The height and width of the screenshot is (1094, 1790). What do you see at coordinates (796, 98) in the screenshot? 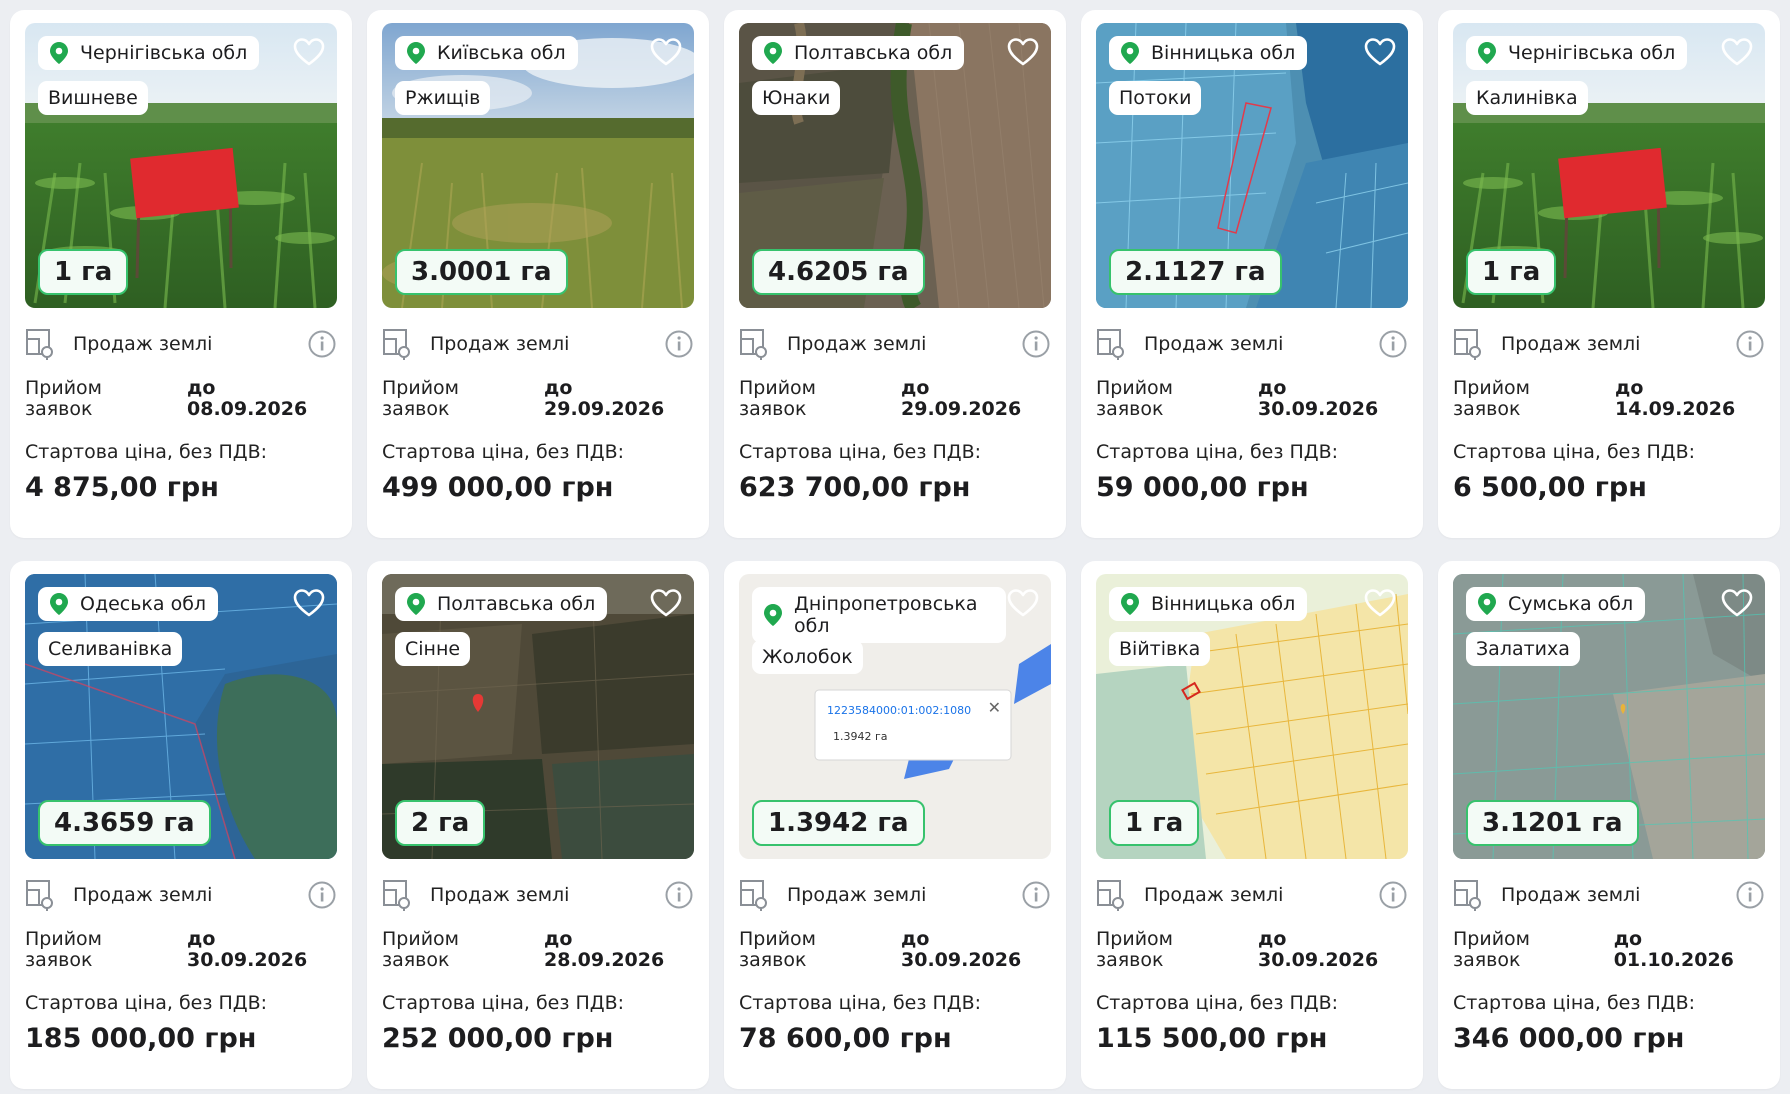
I see `village-badge: Юнаки` at bounding box center [796, 98].